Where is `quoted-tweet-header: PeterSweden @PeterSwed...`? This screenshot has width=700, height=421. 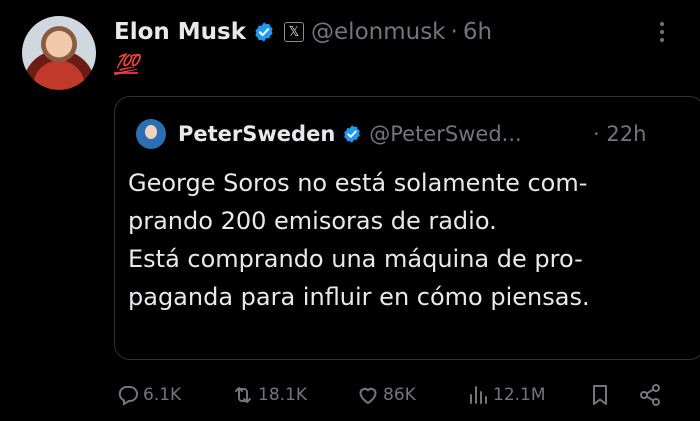 quoted-tweet-header: PeterSweden @PeterSwed... is located at coordinates (329, 134).